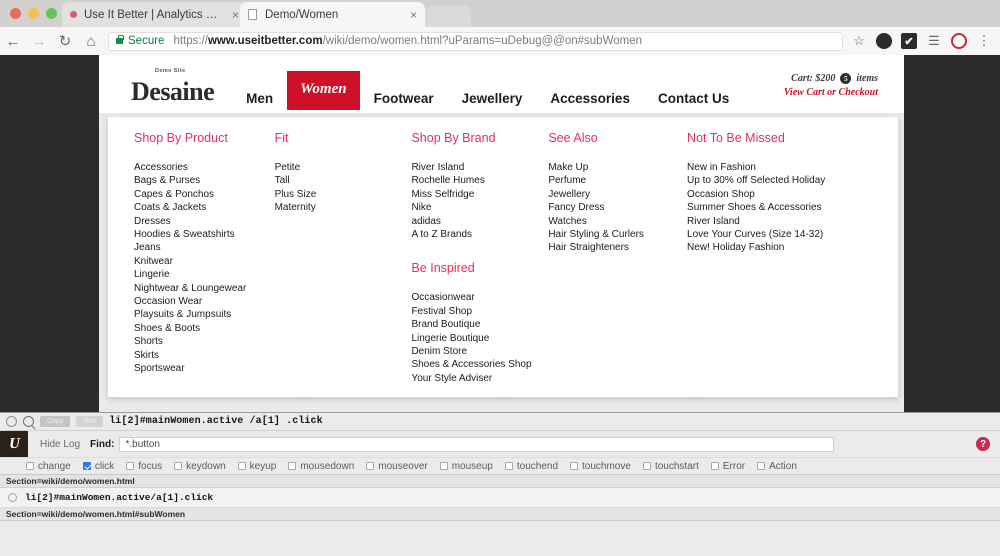  I want to click on filter-touchend: touchend, so click(531, 466).